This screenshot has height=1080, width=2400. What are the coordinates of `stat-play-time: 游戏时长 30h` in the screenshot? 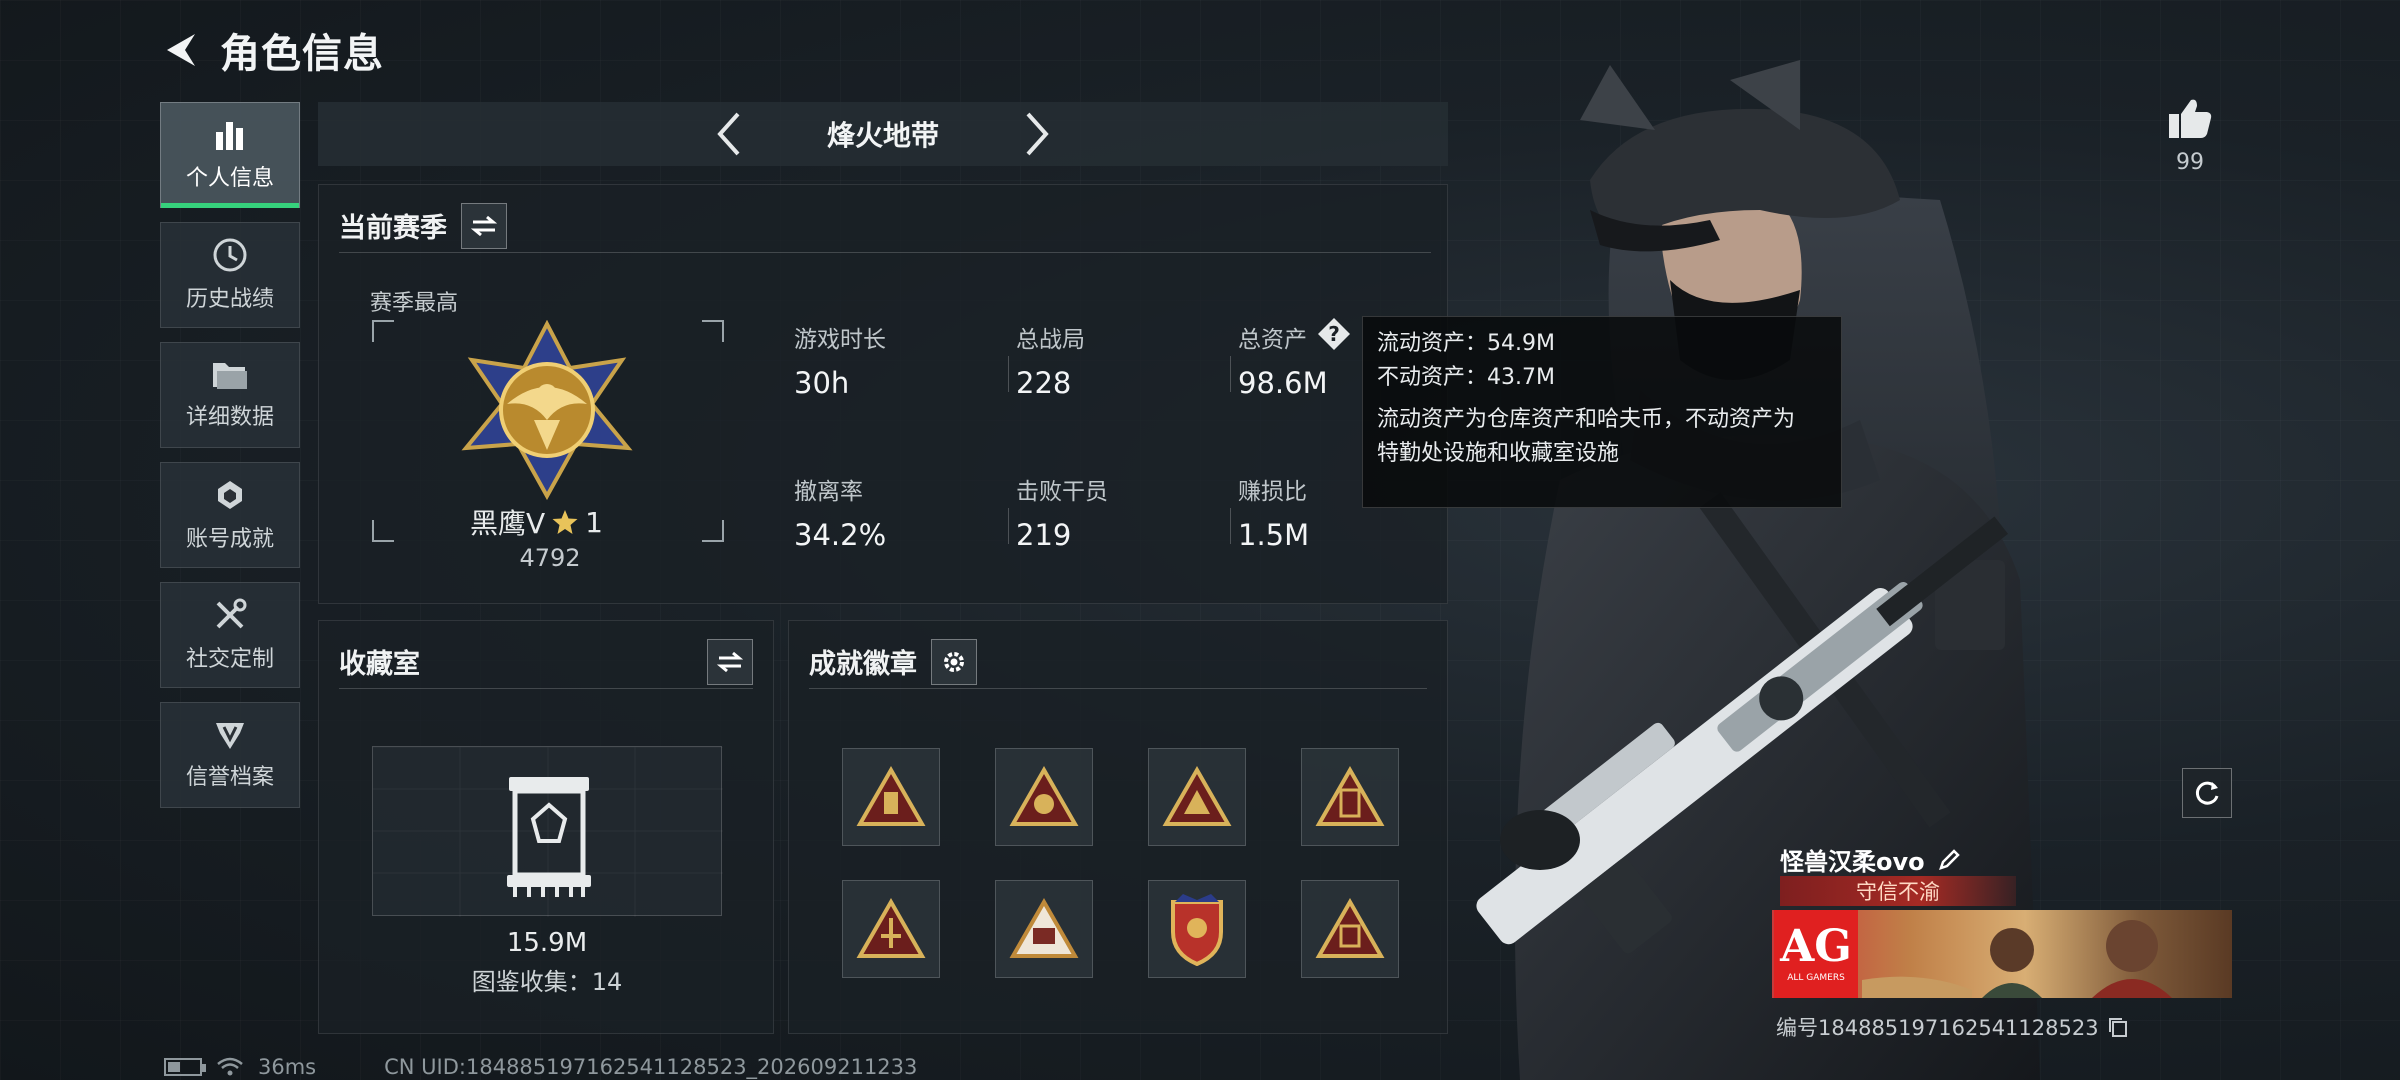 It's located at (840, 360).